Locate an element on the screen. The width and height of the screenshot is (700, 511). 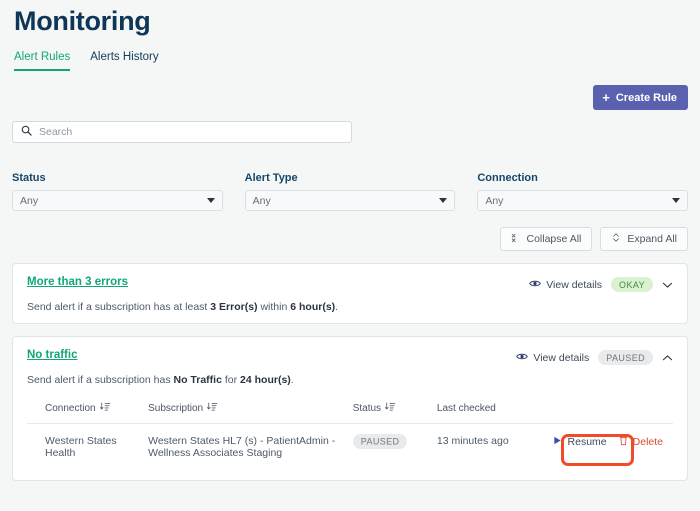
create-rule-button: + Create Rule is located at coordinates (640, 97).